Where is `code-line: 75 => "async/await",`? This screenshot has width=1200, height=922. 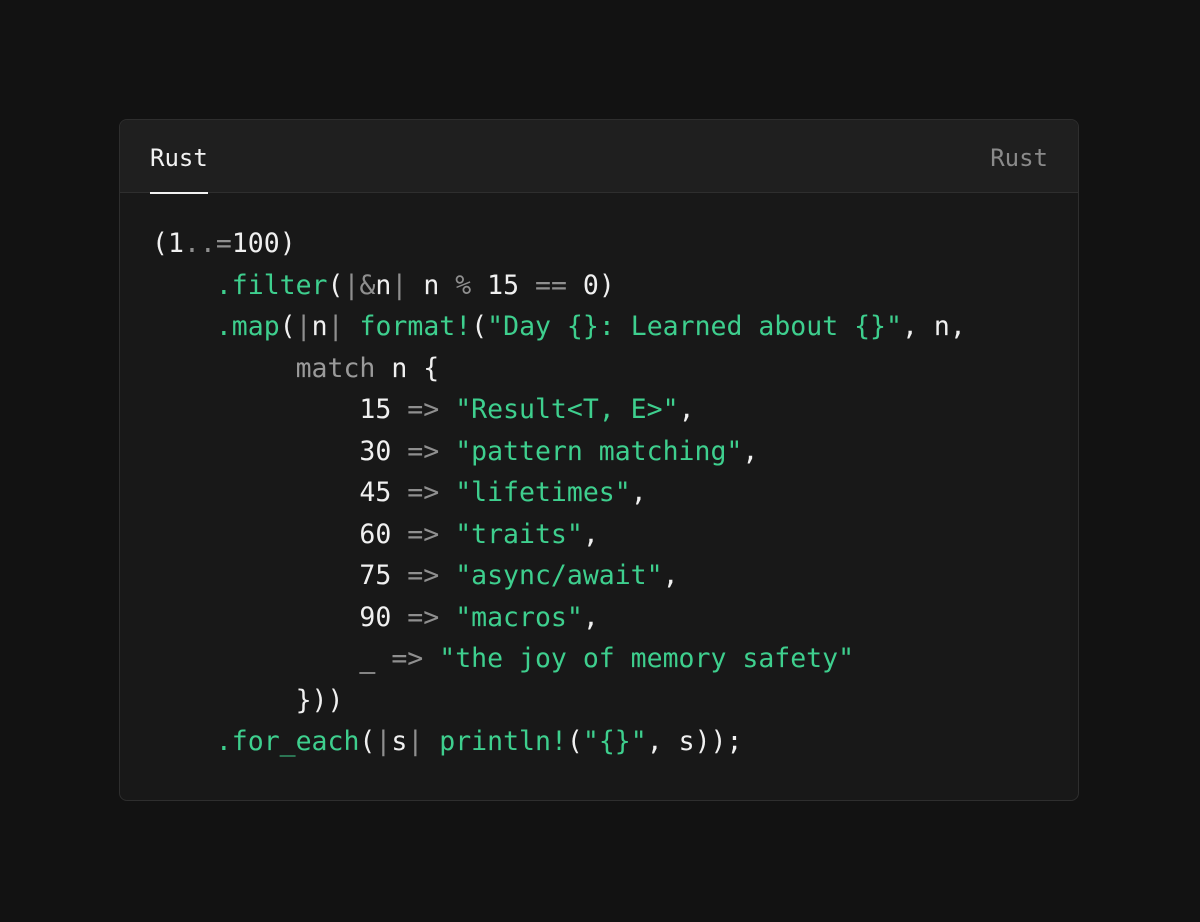
code-line: 75 => "async/await", is located at coordinates (559, 576).